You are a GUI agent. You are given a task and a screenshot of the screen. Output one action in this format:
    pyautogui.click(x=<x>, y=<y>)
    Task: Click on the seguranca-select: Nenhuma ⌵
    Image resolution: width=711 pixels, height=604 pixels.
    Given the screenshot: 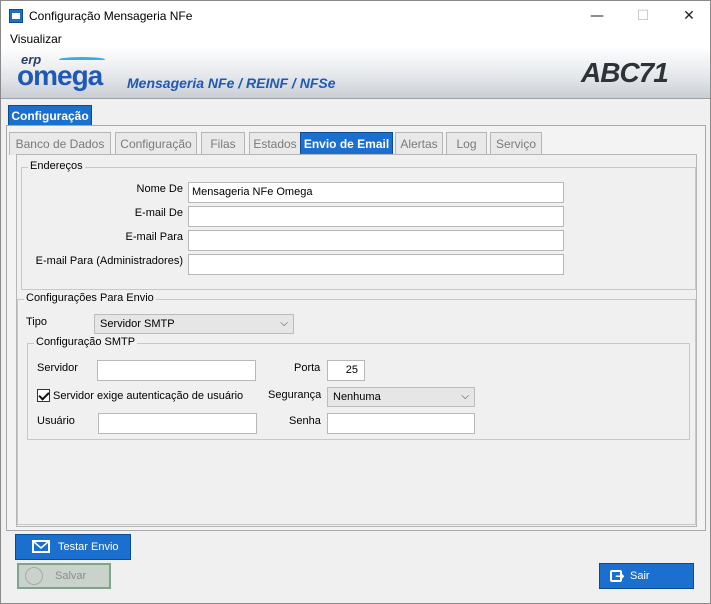 What is the action you would take?
    pyautogui.click(x=401, y=397)
    